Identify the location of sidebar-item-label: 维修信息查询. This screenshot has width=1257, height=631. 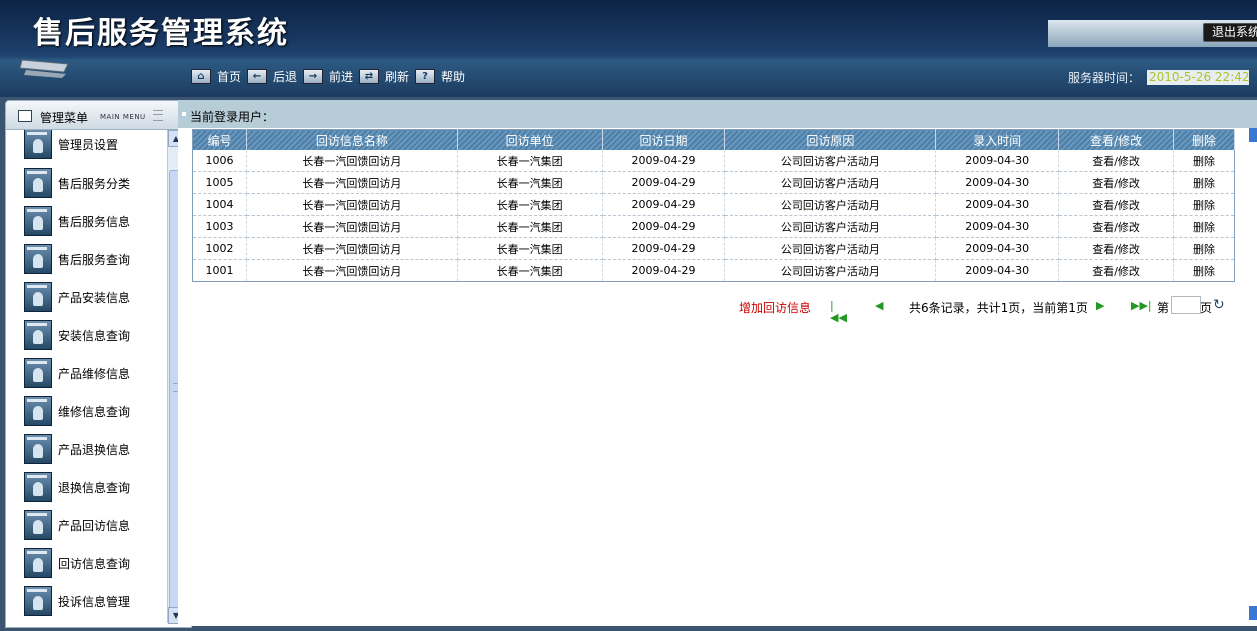
(94, 411).